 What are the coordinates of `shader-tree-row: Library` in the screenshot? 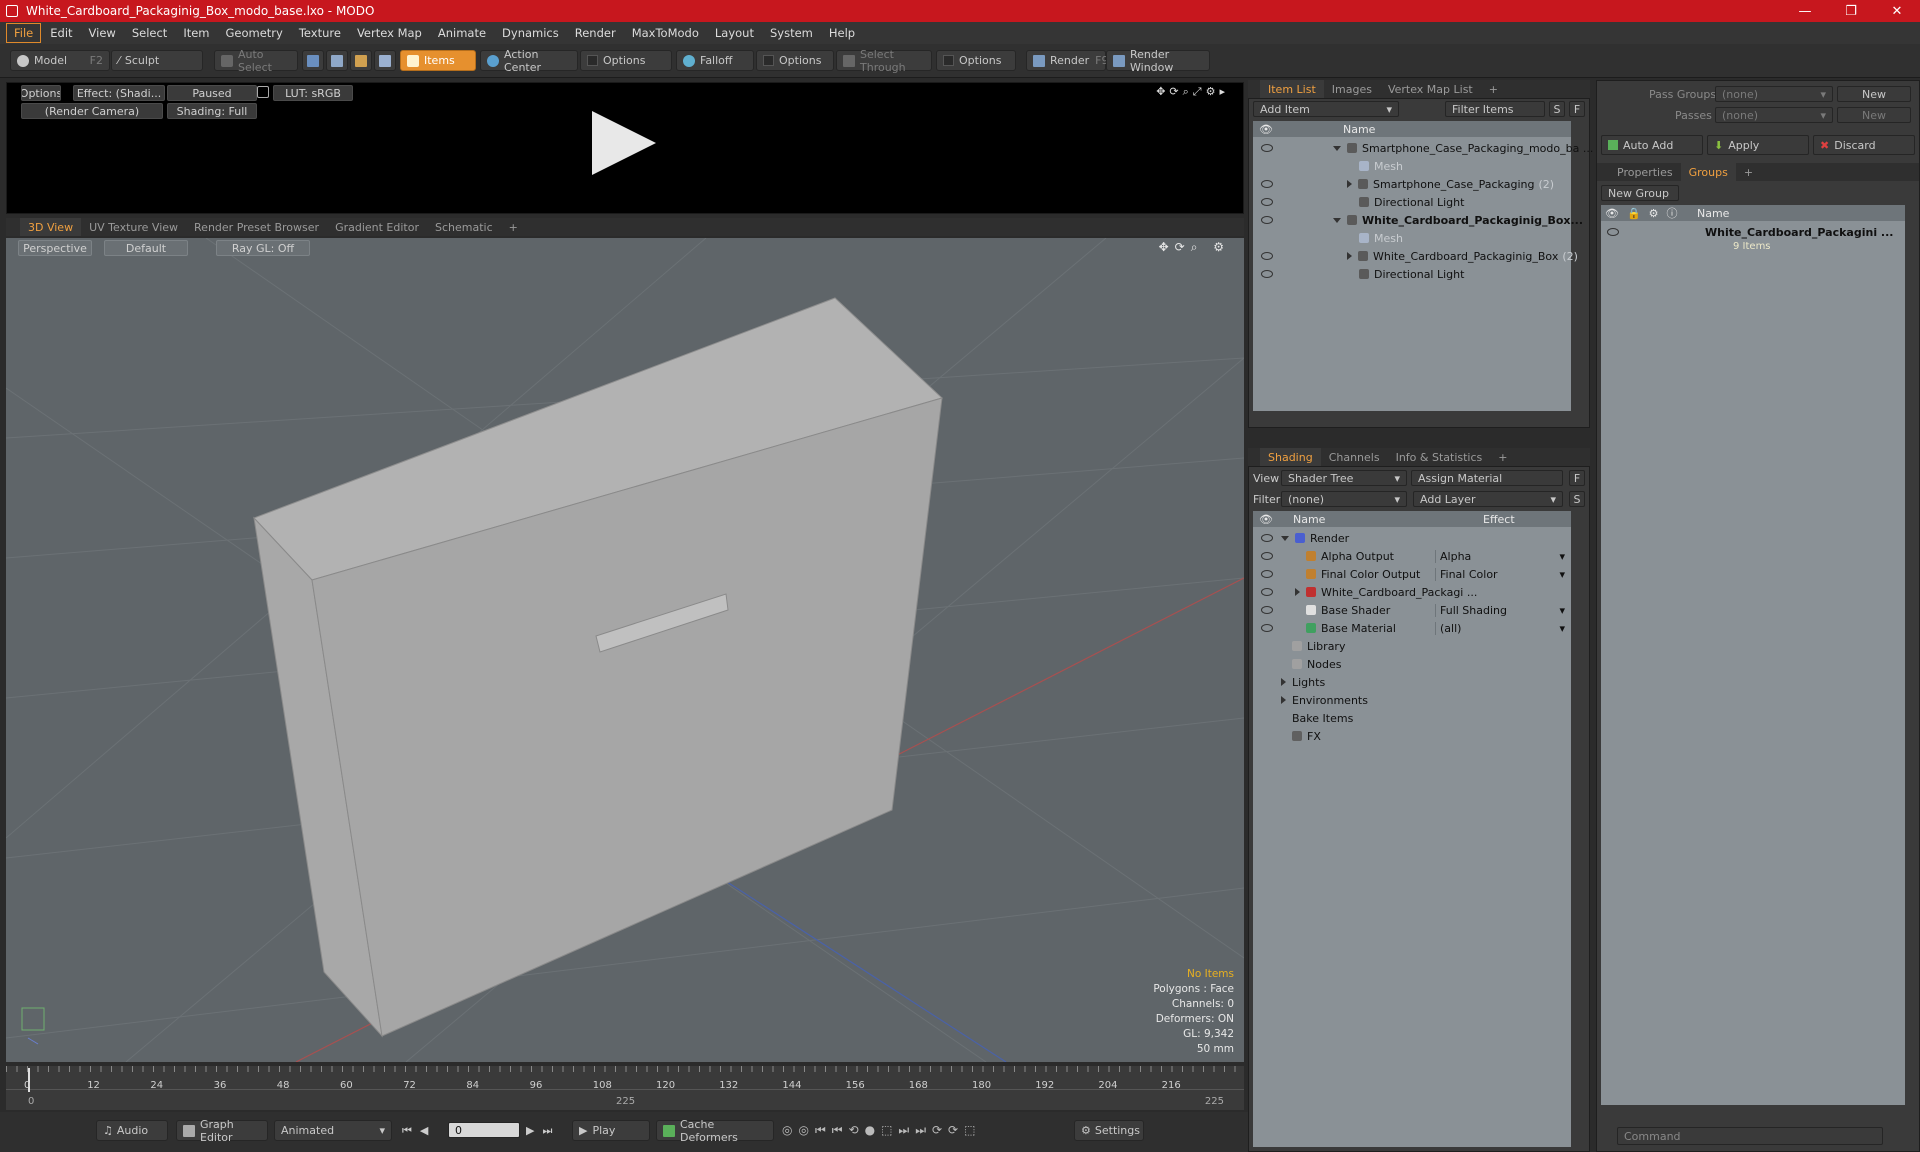 It's located at (1412, 646).